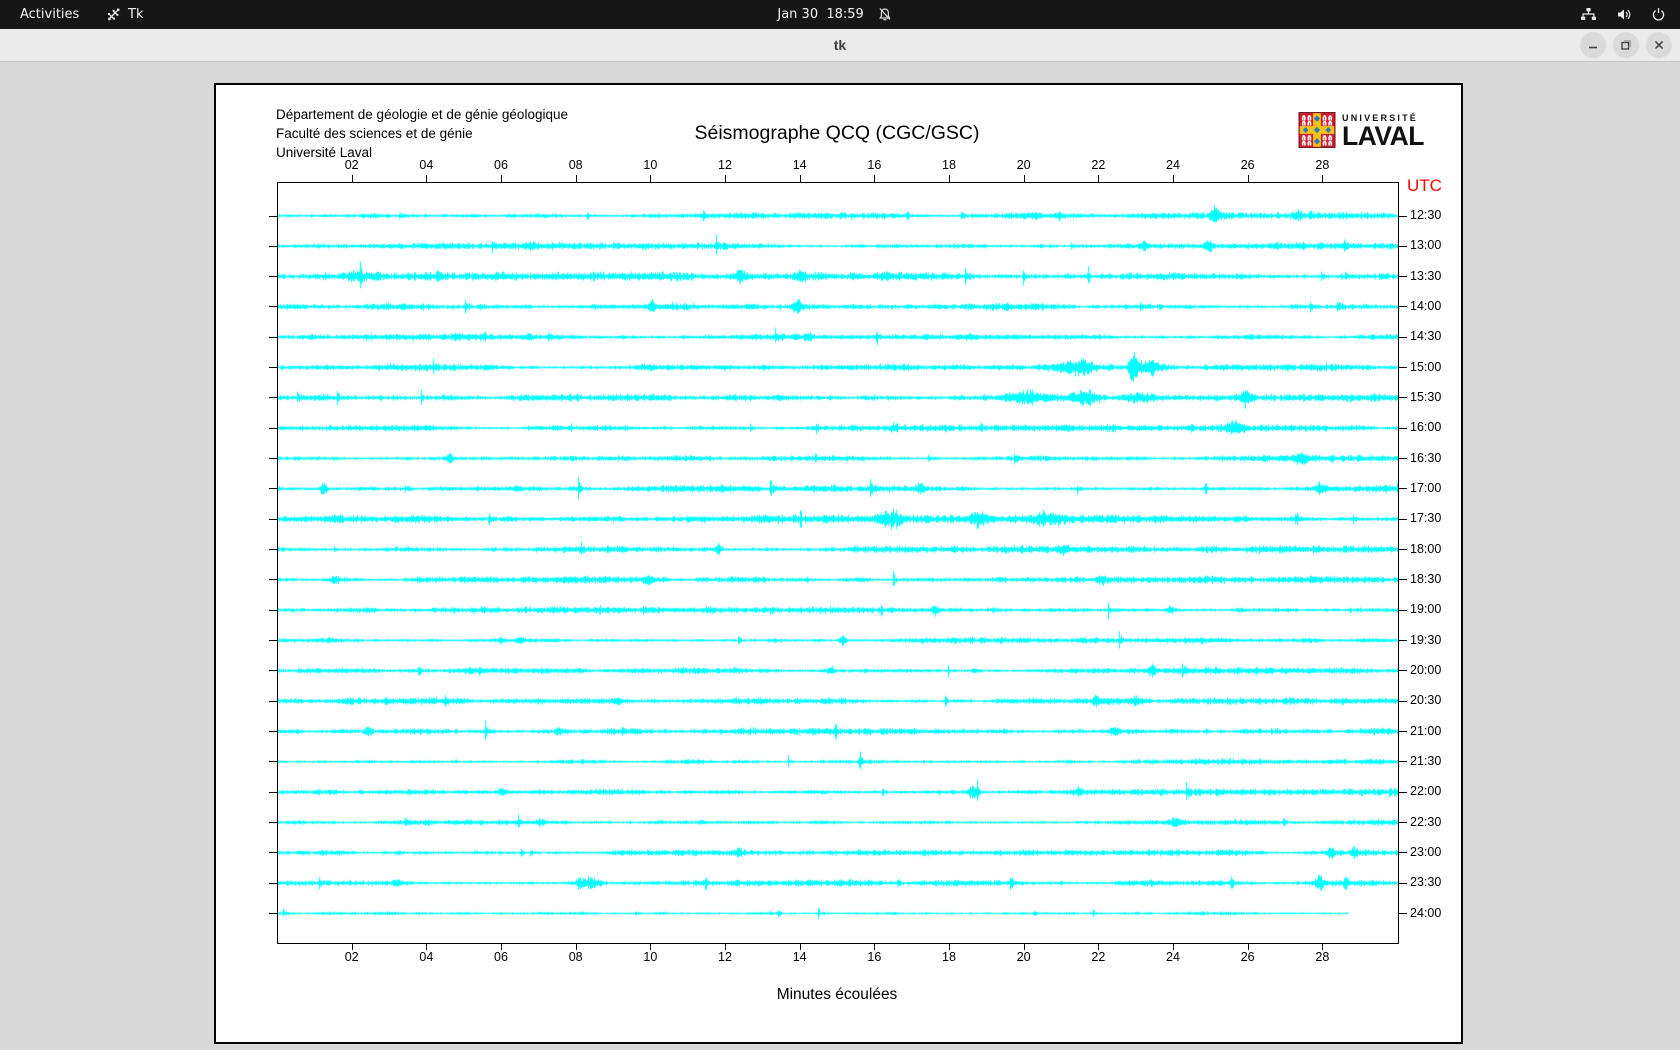 This screenshot has height=1050, width=1680. I want to click on row-time-label: 20:00, so click(1426, 669).